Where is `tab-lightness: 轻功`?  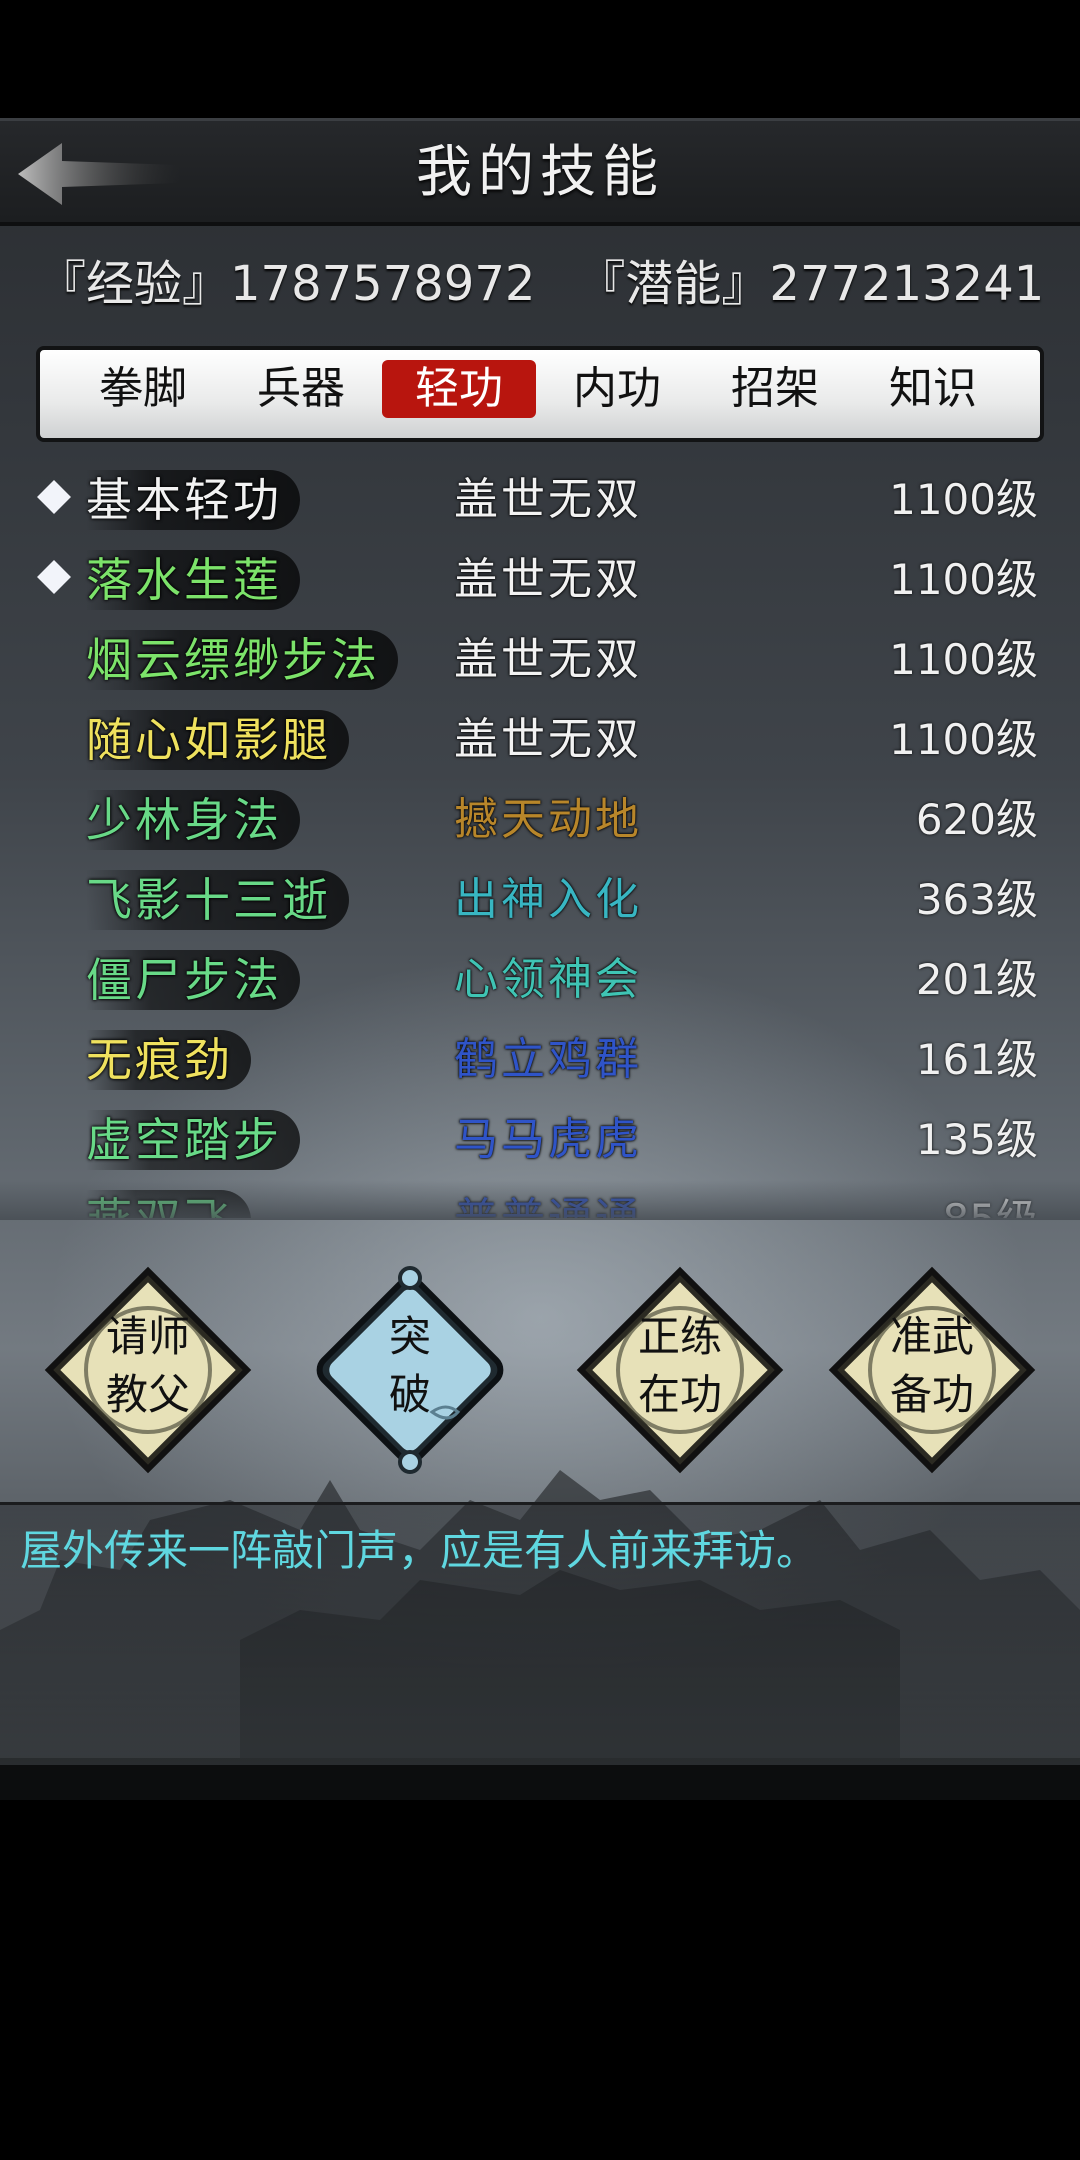
tab-lightness: 轻功 is located at coordinates (459, 389).